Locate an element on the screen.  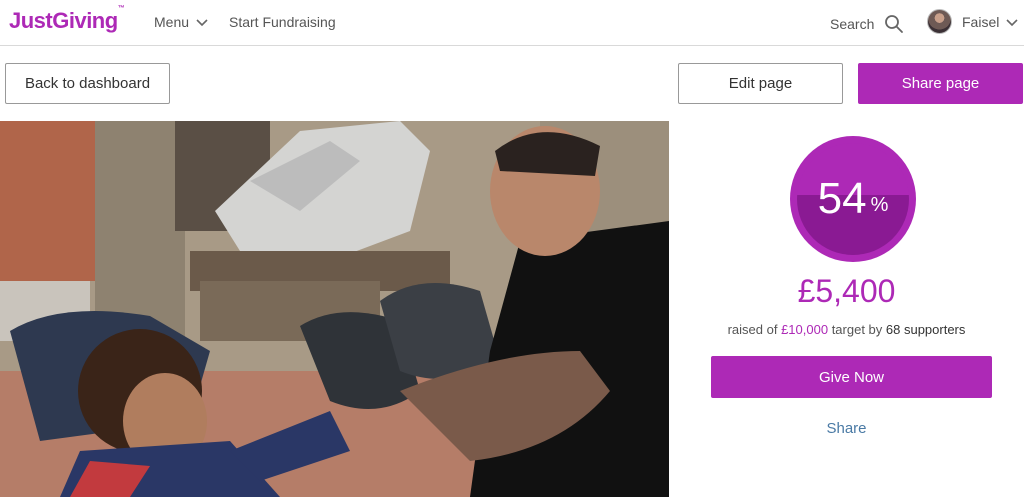
logo-tm: ™ is located at coordinates (121, 8).